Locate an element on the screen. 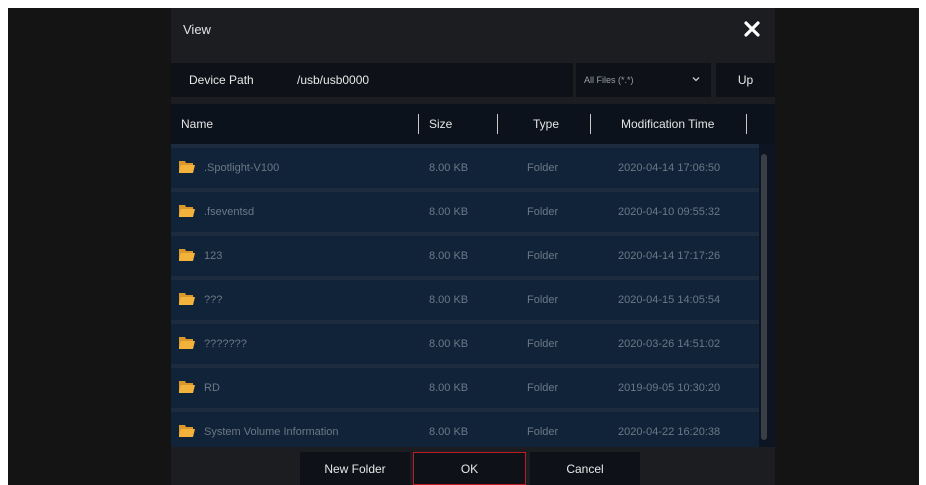 This screenshot has width=926, height=485. close-button is located at coordinates (752, 29).